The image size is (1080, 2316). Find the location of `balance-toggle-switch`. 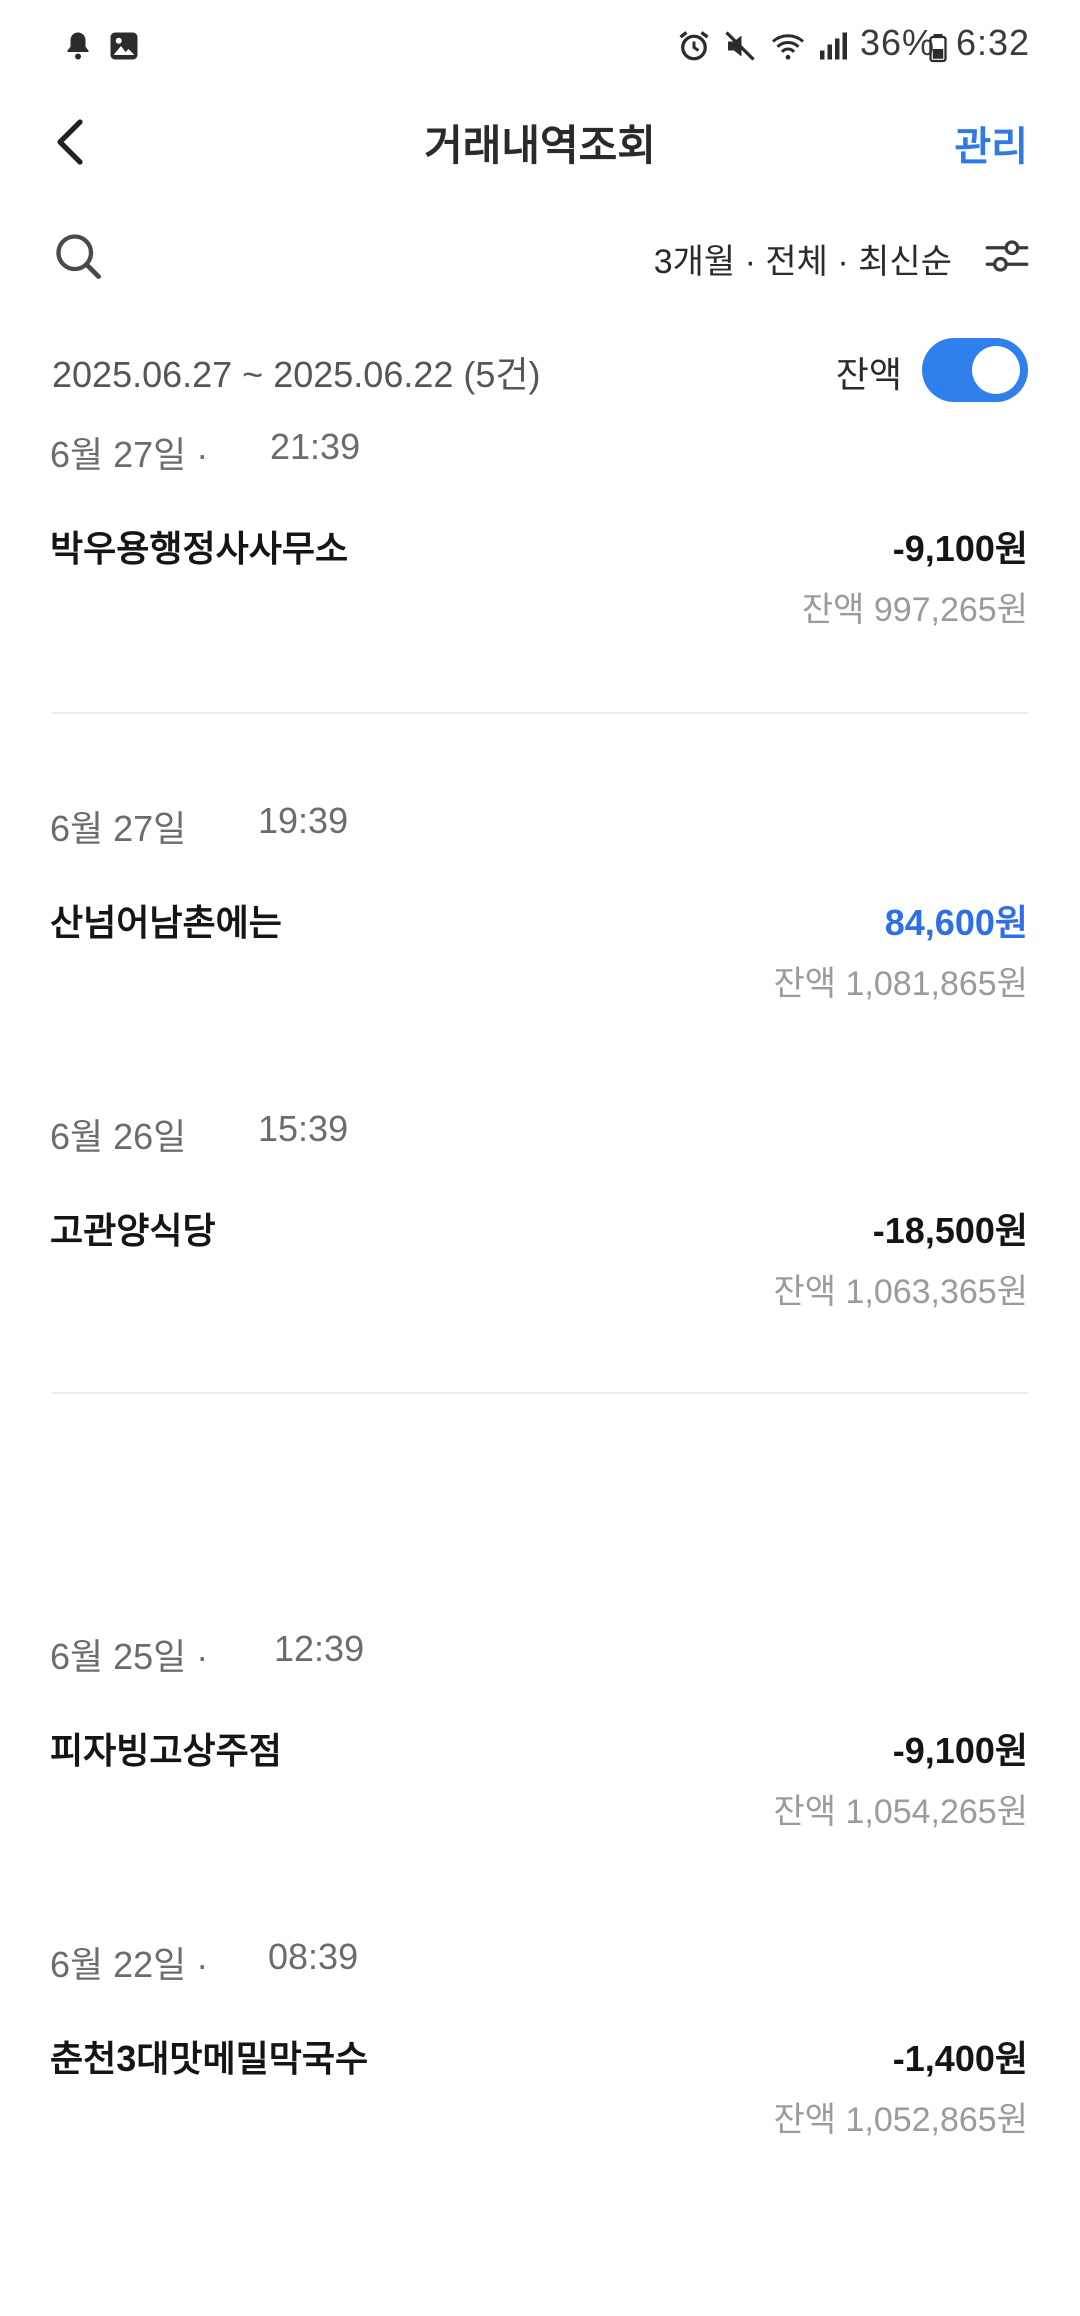

balance-toggle-switch is located at coordinates (975, 370).